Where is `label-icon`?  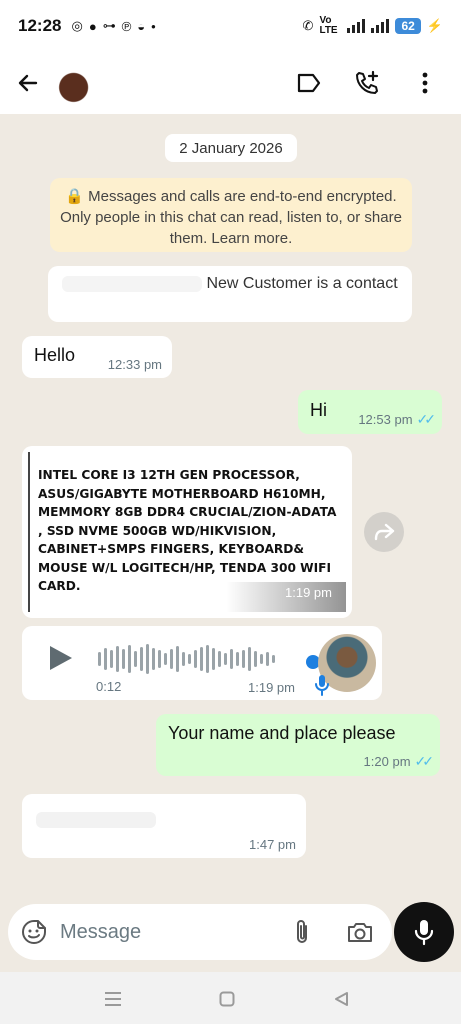 label-icon is located at coordinates (309, 83).